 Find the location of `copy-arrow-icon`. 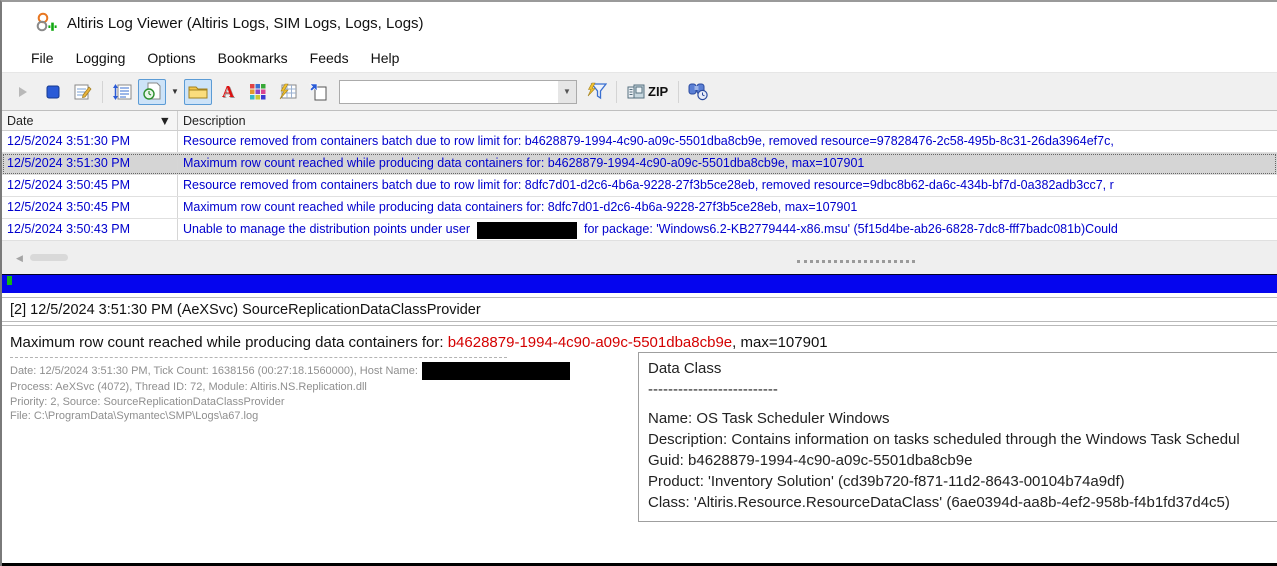

copy-arrow-icon is located at coordinates (318, 91).